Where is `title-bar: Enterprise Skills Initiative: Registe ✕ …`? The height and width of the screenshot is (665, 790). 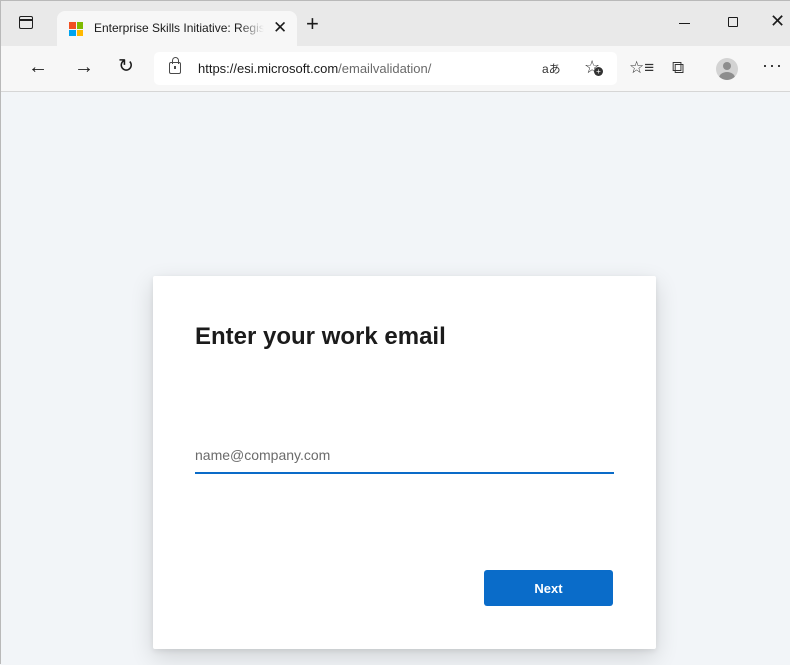 title-bar: Enterprise Skills Initiative: Registe ✕ … is located at coordinates (395, 24).